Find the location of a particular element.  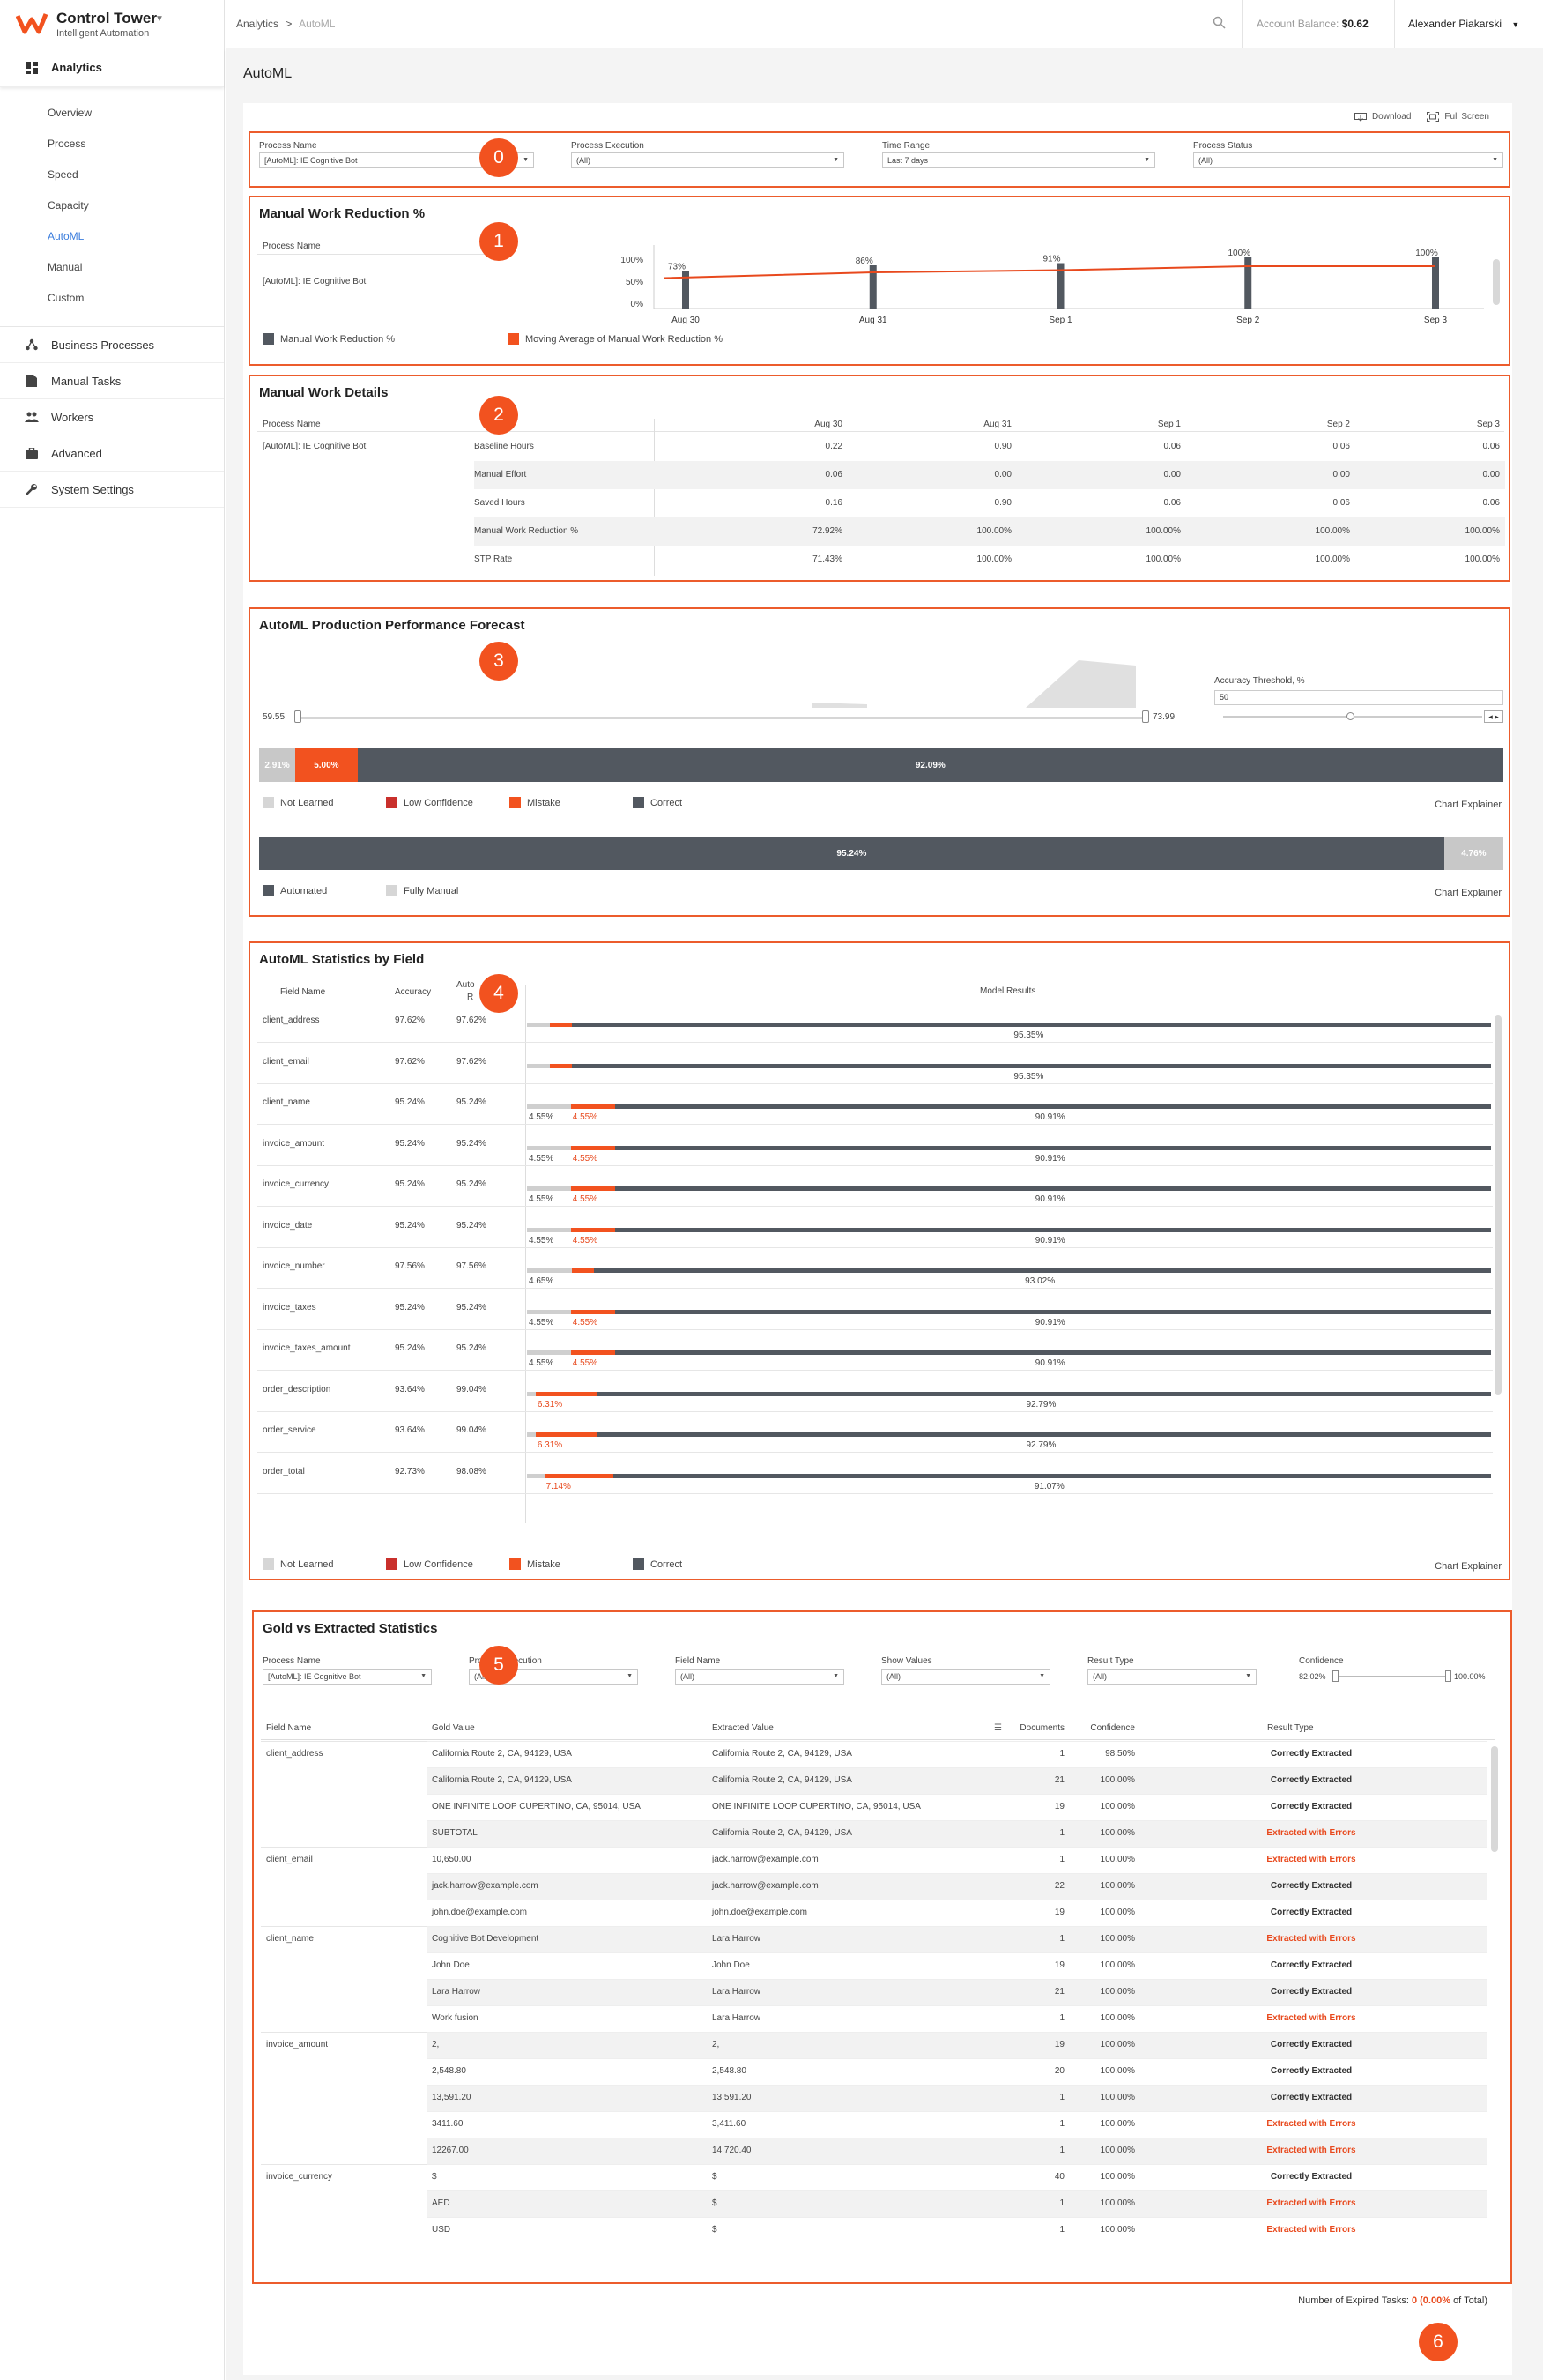

nav-manual-tasks: Manual Tasks is located at coordinates (112, 381).